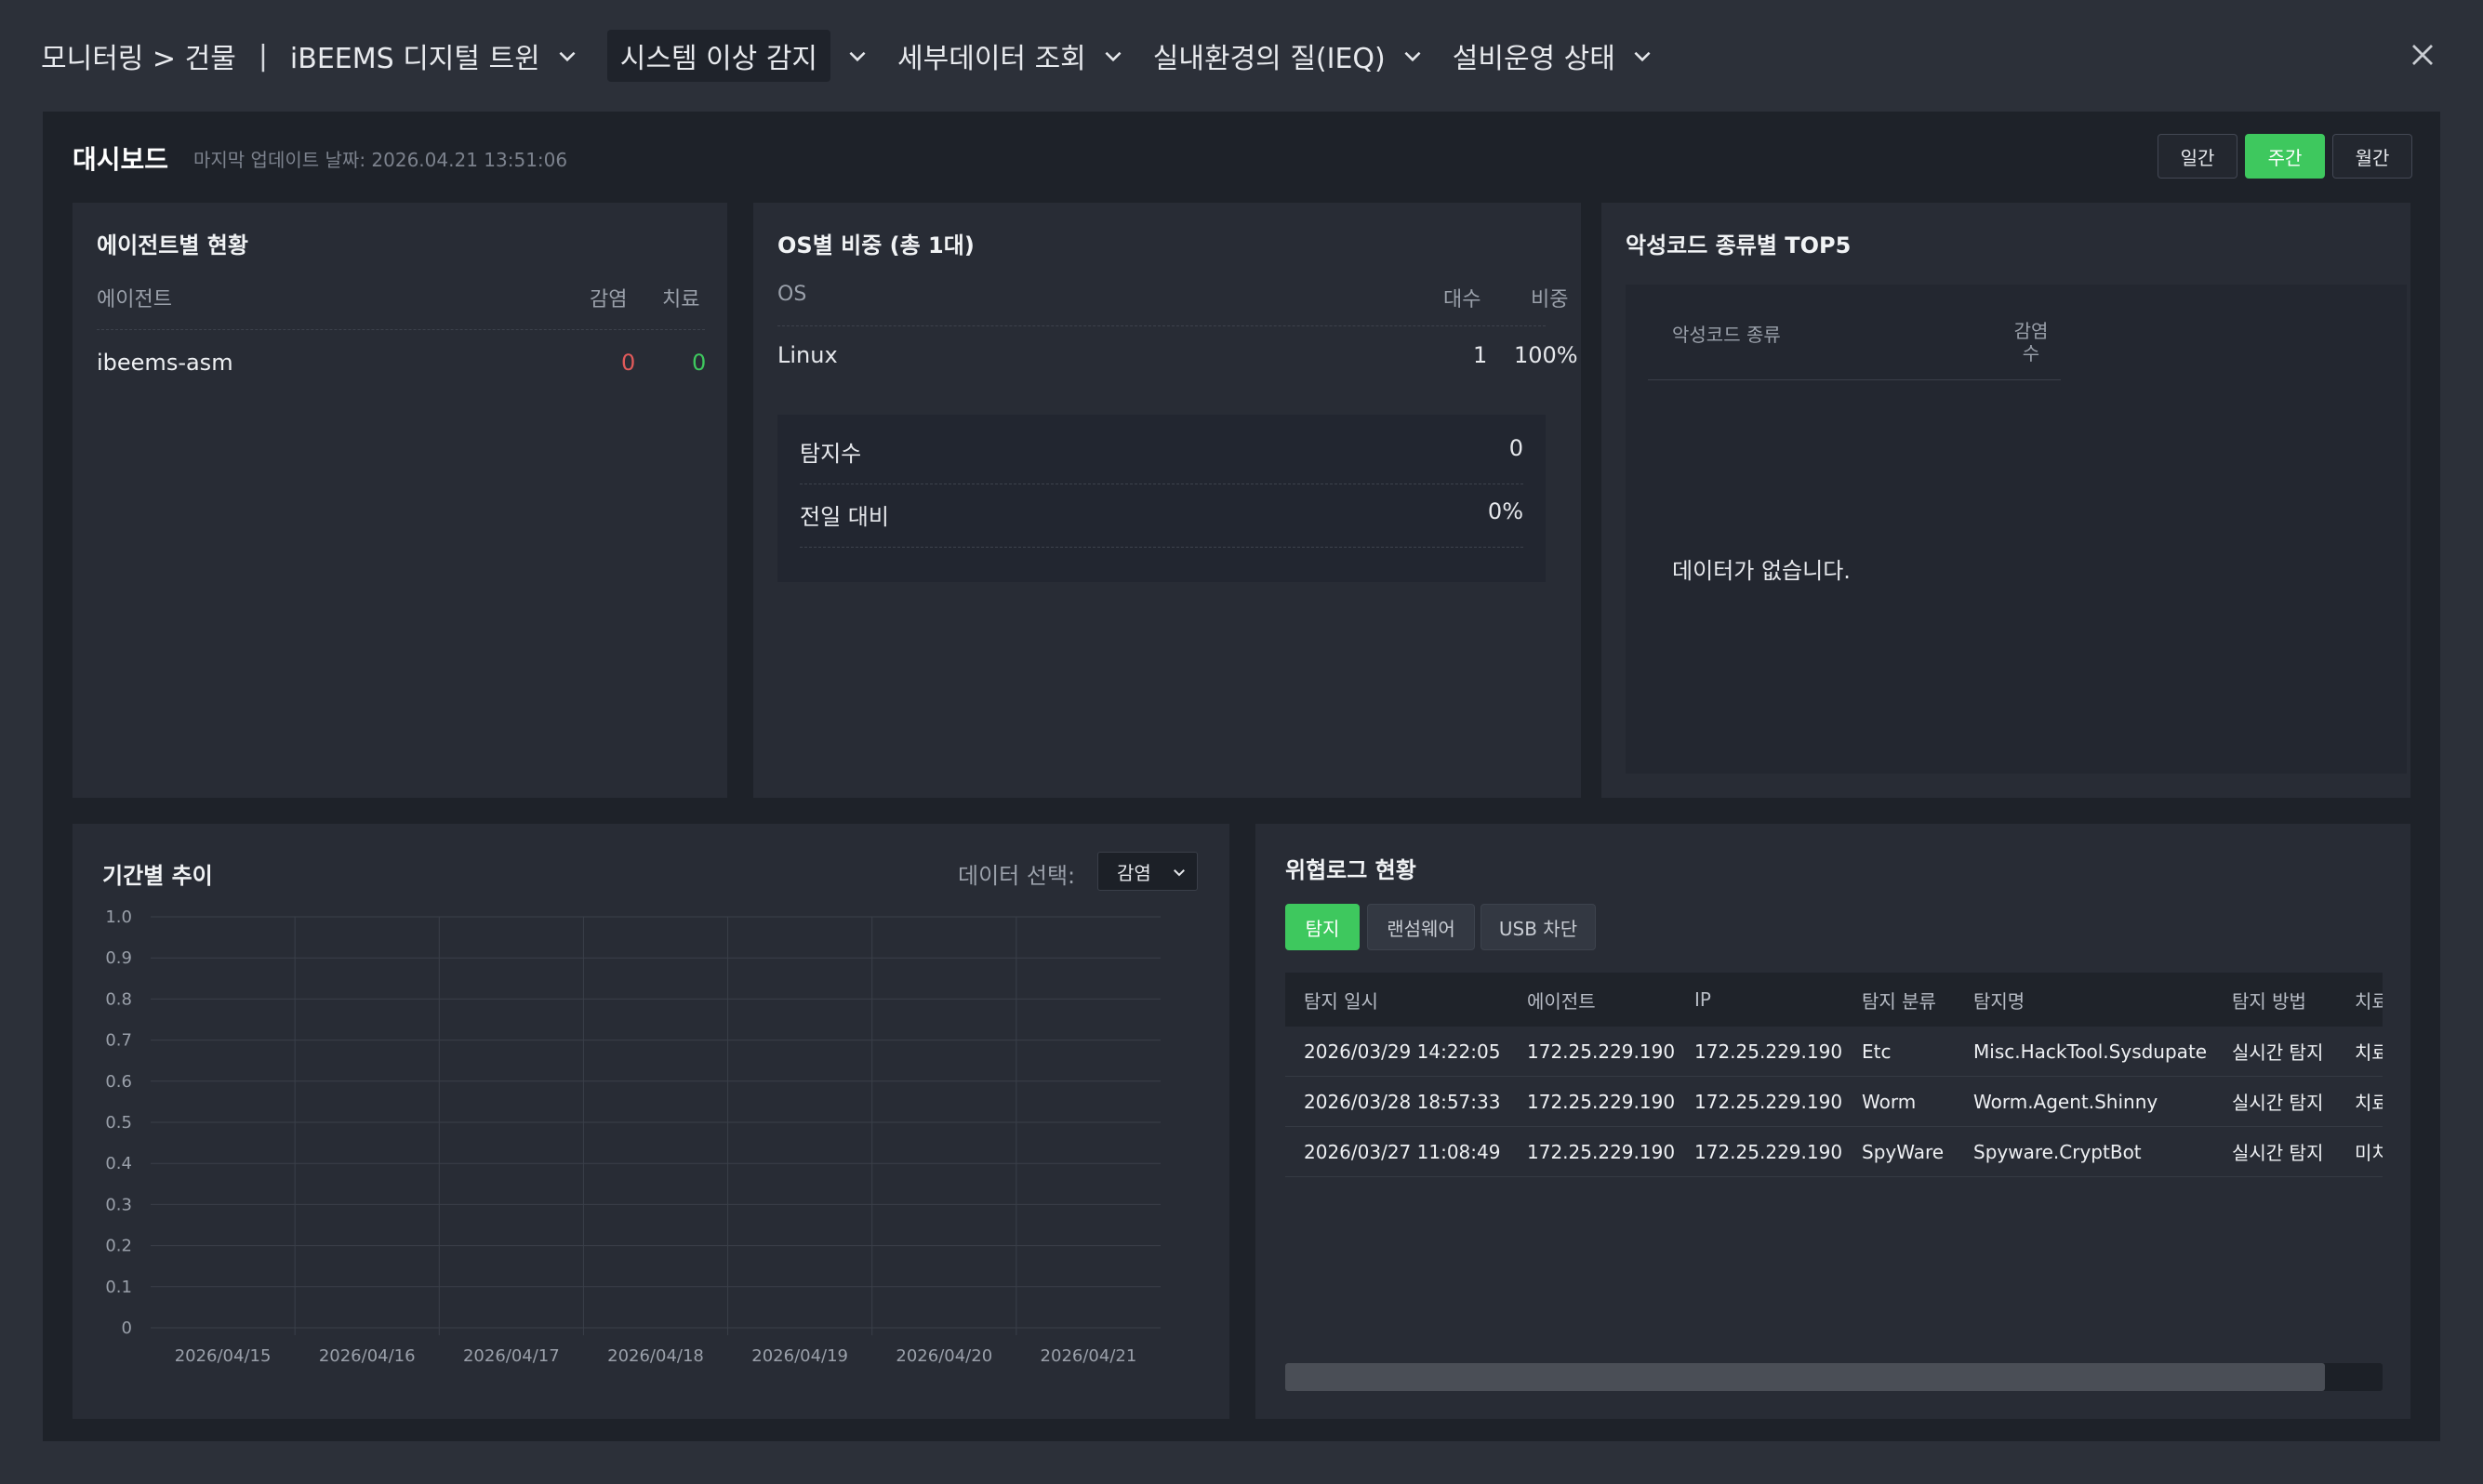  Describe the element at coordinates (2285, 156) in the screenshot. I see `period-weekly-button: 주간` at that location.